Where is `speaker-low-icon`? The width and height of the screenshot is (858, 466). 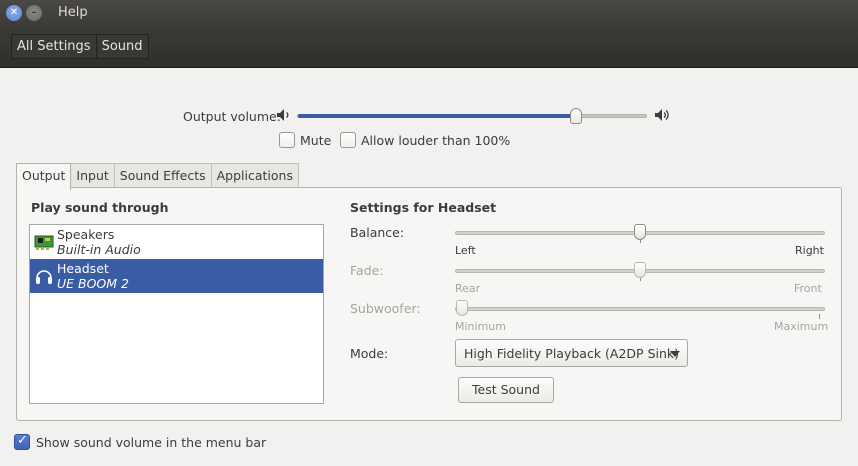
speaker-low-icon is located at coordinates (283, 115).